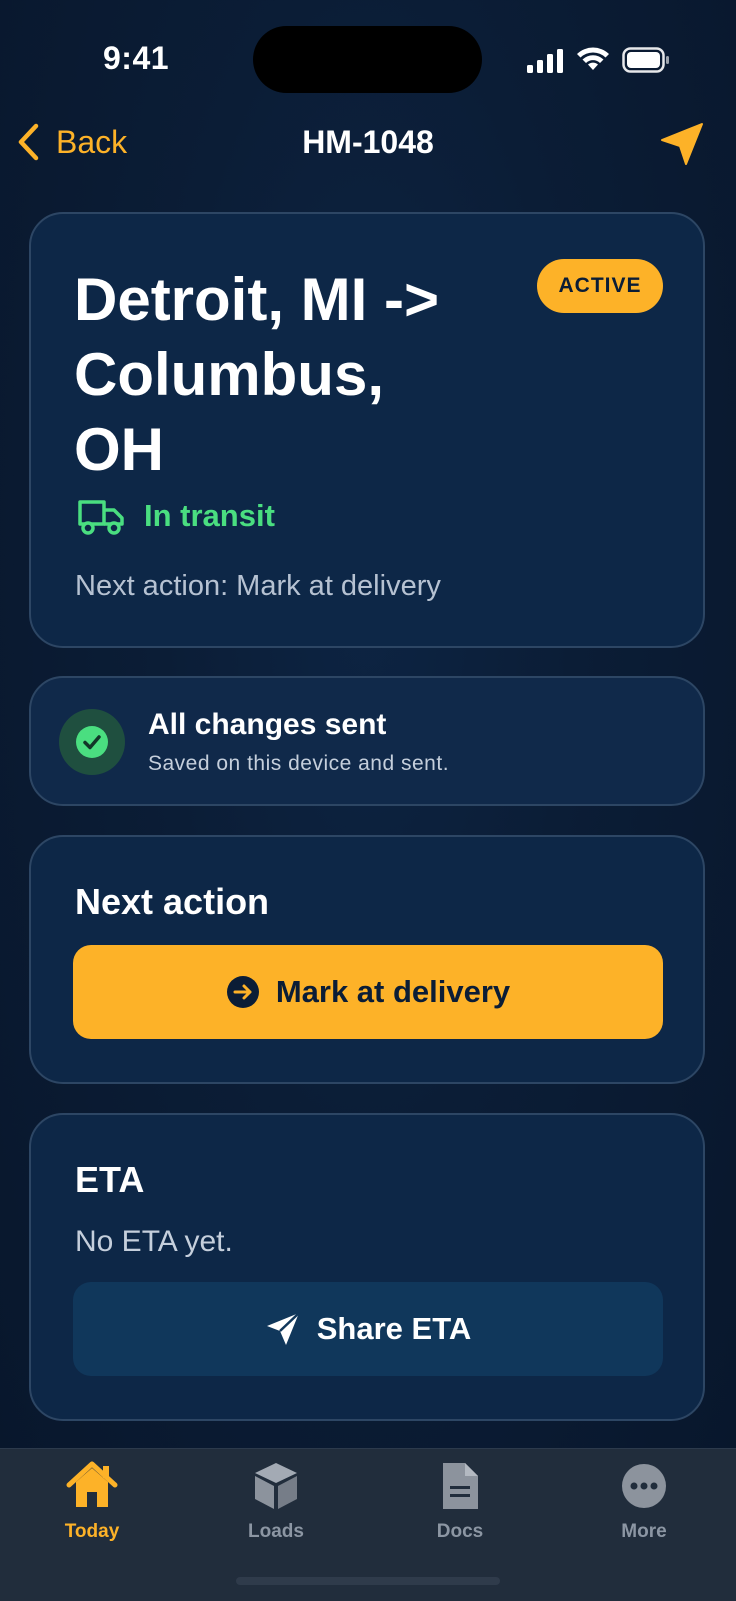 The width and height of the screenshot is (736, 1601). What do you see at coordinates (299, 763) in the screenshot?
I see `sync-subtitle: Saved on this device and sent.` at bounding box center [299, 763].